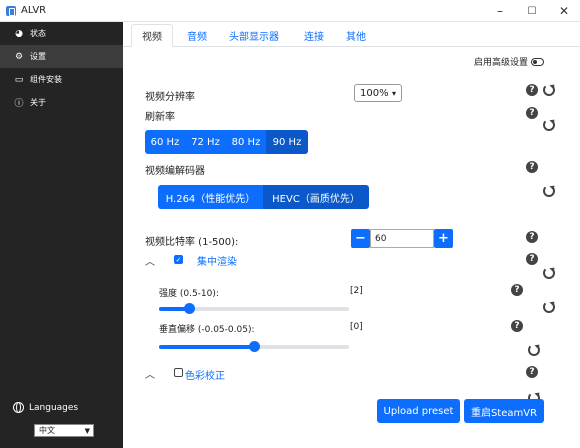  What do you see at coordinates (64, 430) in the screenshot?
I see `language-select: 中文 ▼` at bounding box center [64, 430].